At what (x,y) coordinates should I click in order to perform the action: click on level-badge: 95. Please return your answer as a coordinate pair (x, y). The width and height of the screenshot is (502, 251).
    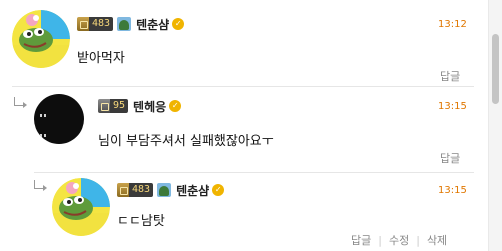
    Looking at the image, I should click on (113, 106).